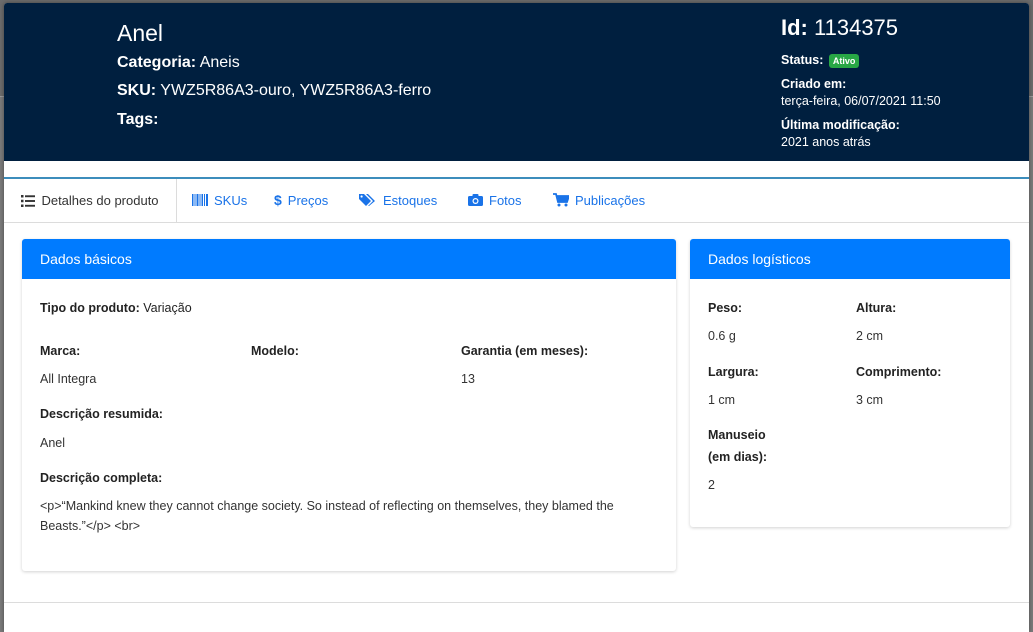  What do you see at coordinates (68, 379) in the screenshot?
I see `brand-value: All Integra` at bounding box center [68, 379].